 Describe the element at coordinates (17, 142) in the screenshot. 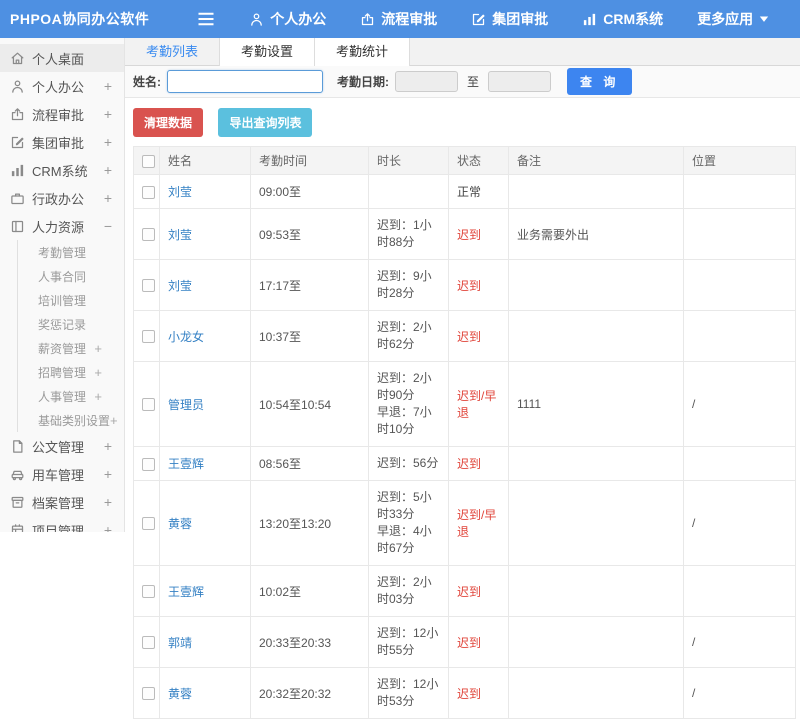

I see `edit-icon` at that location.